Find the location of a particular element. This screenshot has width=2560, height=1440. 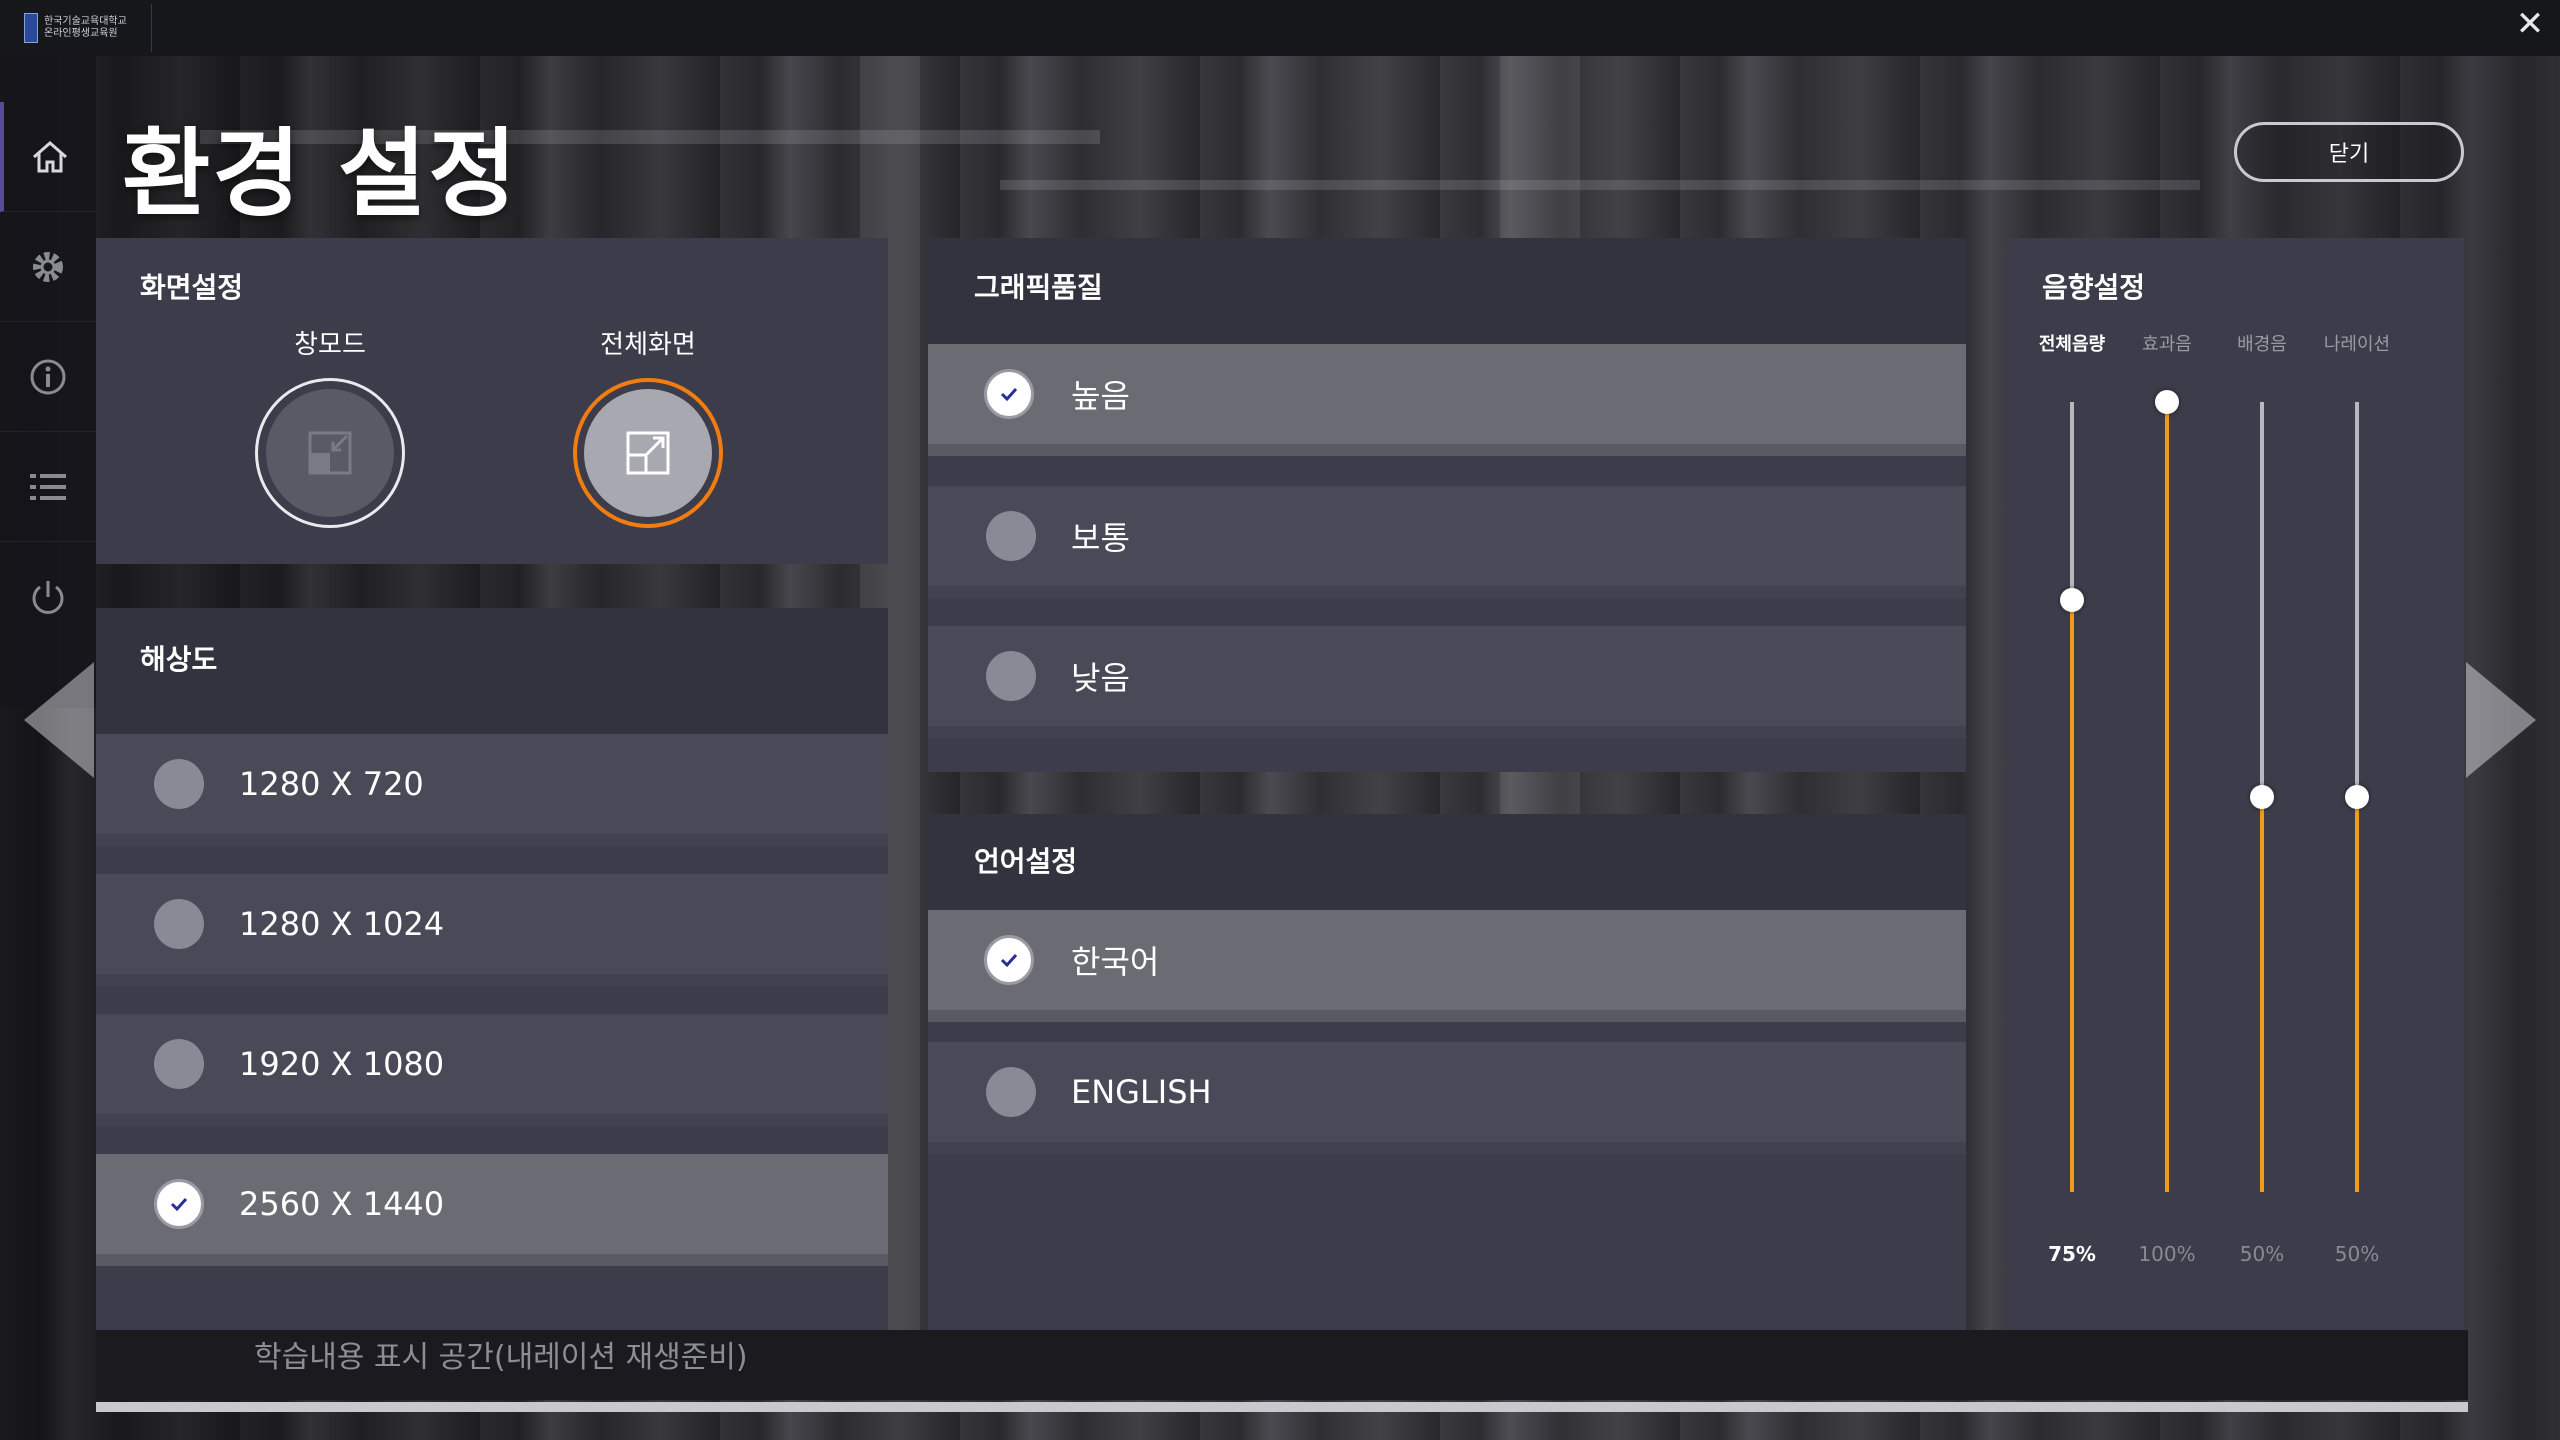

sidebar-item-home is located at coordinates (48, 157).